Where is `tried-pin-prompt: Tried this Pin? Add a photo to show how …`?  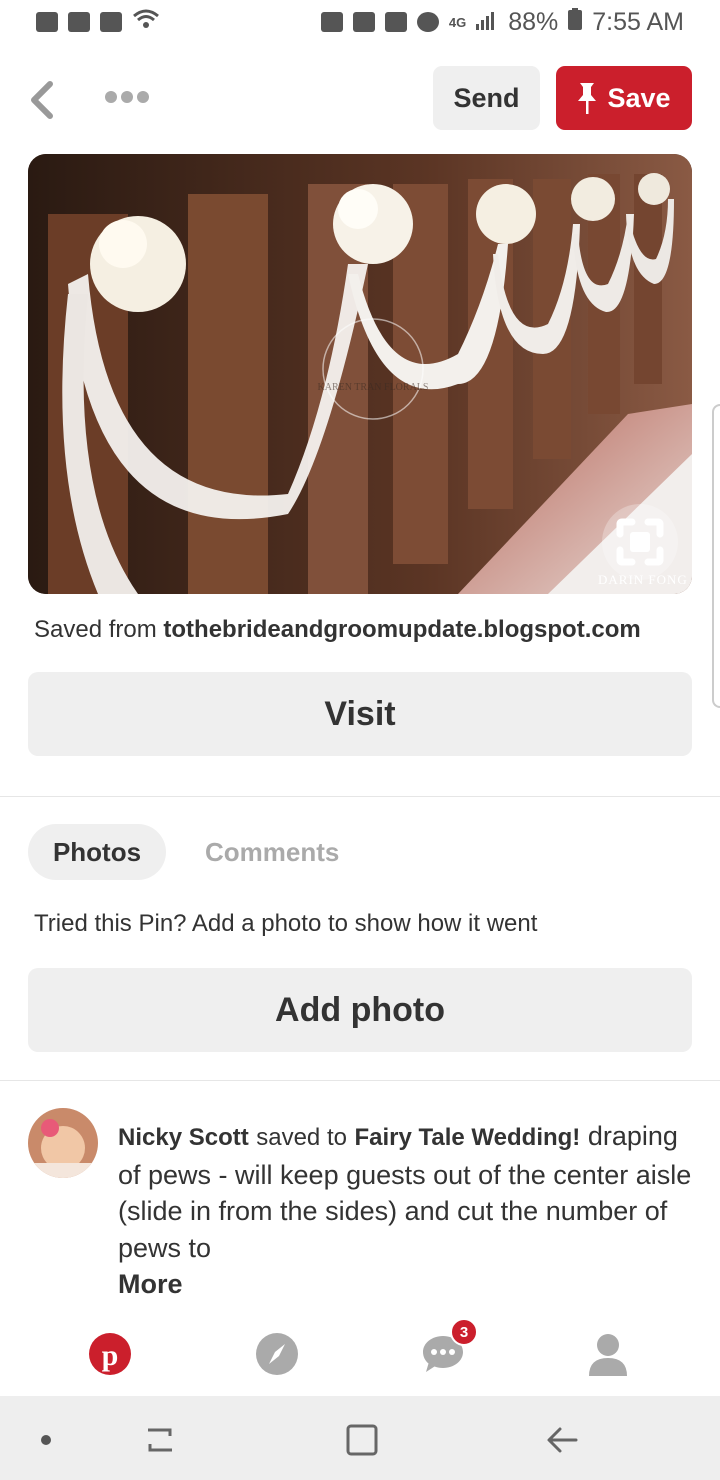 tried-pin-prompt: Tried this Pin? Add a photo to show how … is located at coordinates (286, 923).